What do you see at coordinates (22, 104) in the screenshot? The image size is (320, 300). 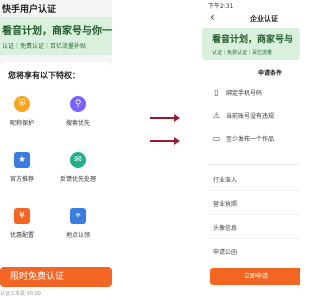 I see `shield-icon: ⛨` at bounding box center [22, 104].